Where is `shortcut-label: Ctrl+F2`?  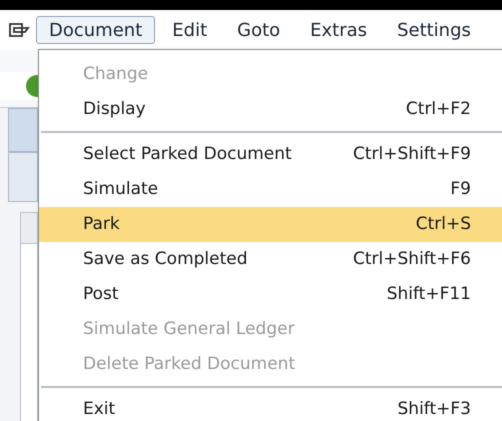 shortcut-label: Ctrl+F2 is located at coordinates (438, 109).